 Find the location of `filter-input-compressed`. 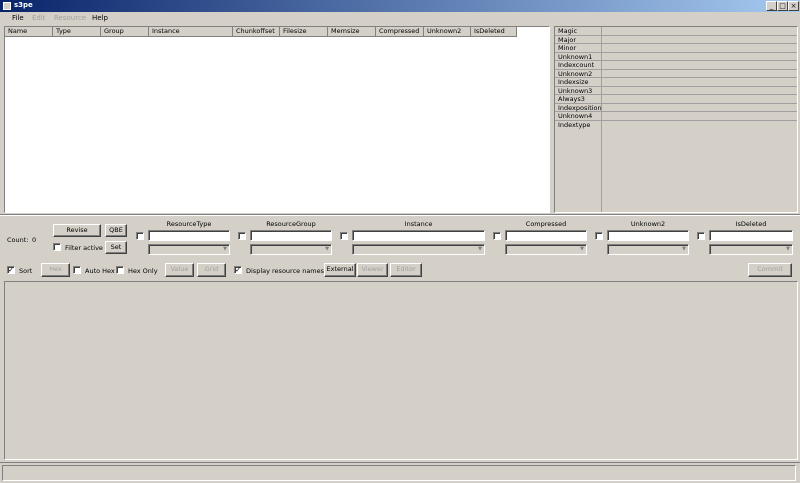

filter-input-compressed is located at coordinates (546, 235).